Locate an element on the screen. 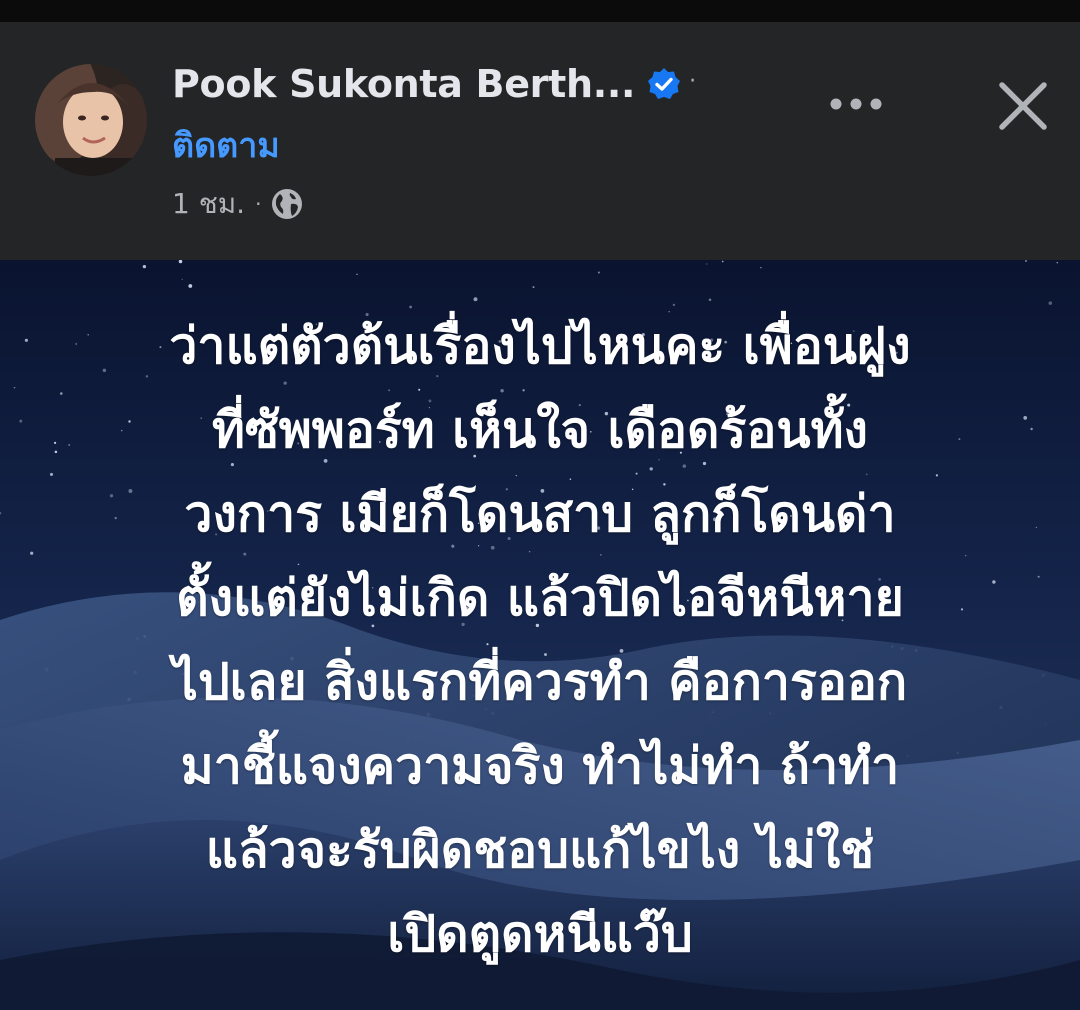  post-time: 1 ชม. is located at coordinates (208, 204).